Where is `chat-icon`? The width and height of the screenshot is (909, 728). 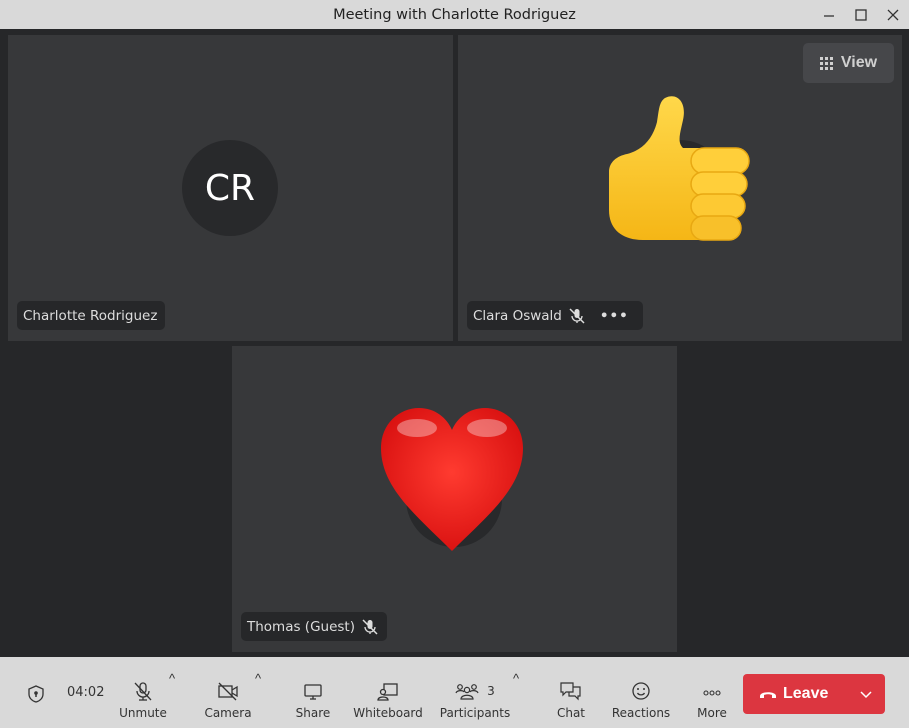 chat-icon is located at coordinates (570, 691).